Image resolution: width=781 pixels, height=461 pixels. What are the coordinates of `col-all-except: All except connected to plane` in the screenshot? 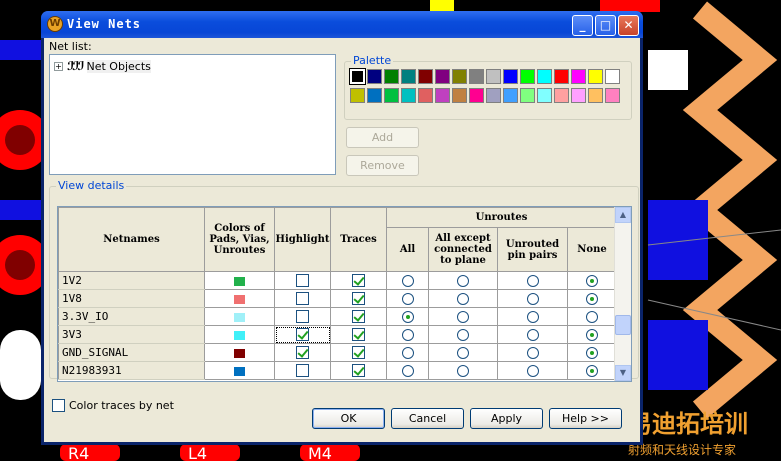 It's located at (463, 249).